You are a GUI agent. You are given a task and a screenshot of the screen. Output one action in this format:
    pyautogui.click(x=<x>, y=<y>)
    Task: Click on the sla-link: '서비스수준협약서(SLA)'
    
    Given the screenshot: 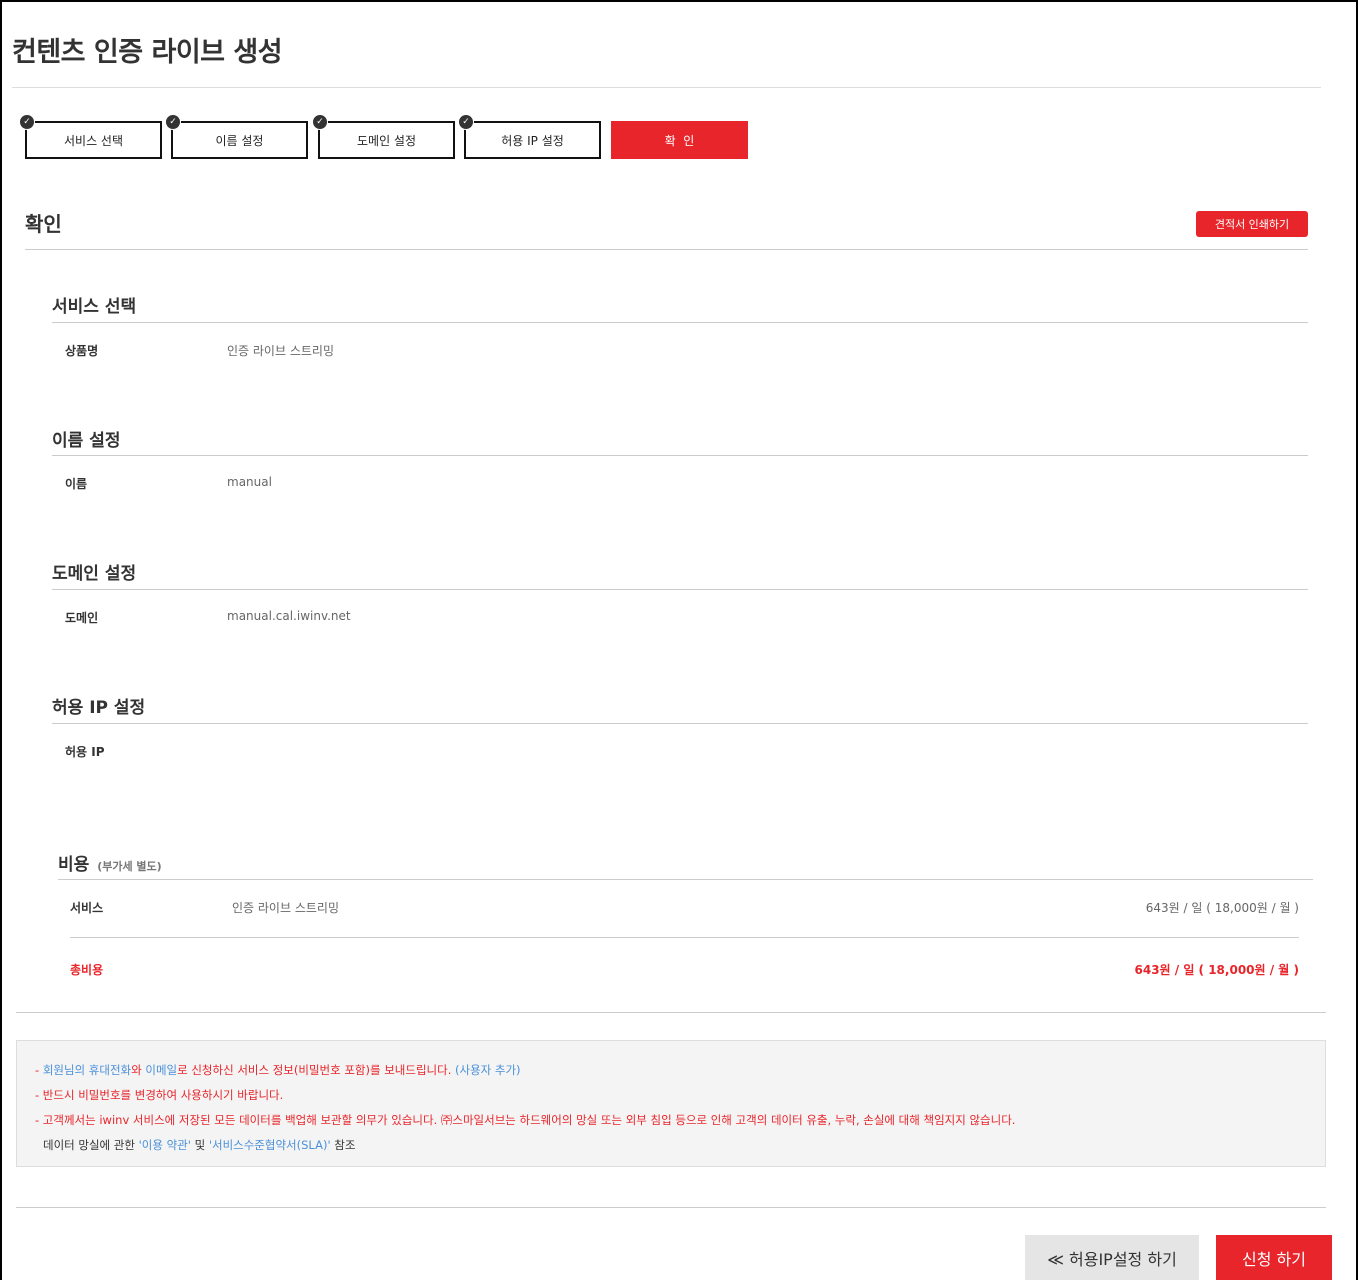 What is the action you would take?
    pyautogui.click(x=270, y=1145)
    